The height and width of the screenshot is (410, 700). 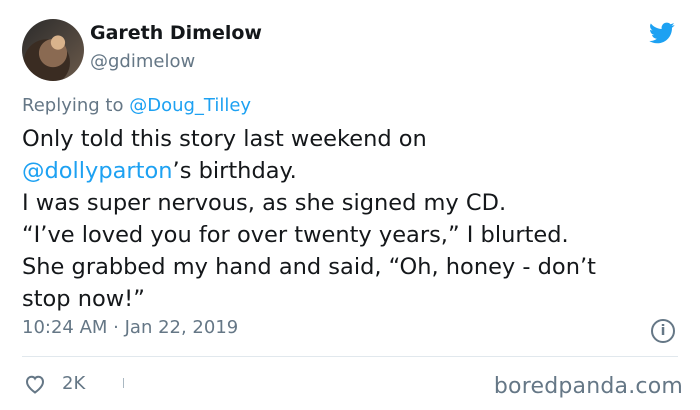 I want to click on mention-link: @dollyparton, so click(x=97, y=171).